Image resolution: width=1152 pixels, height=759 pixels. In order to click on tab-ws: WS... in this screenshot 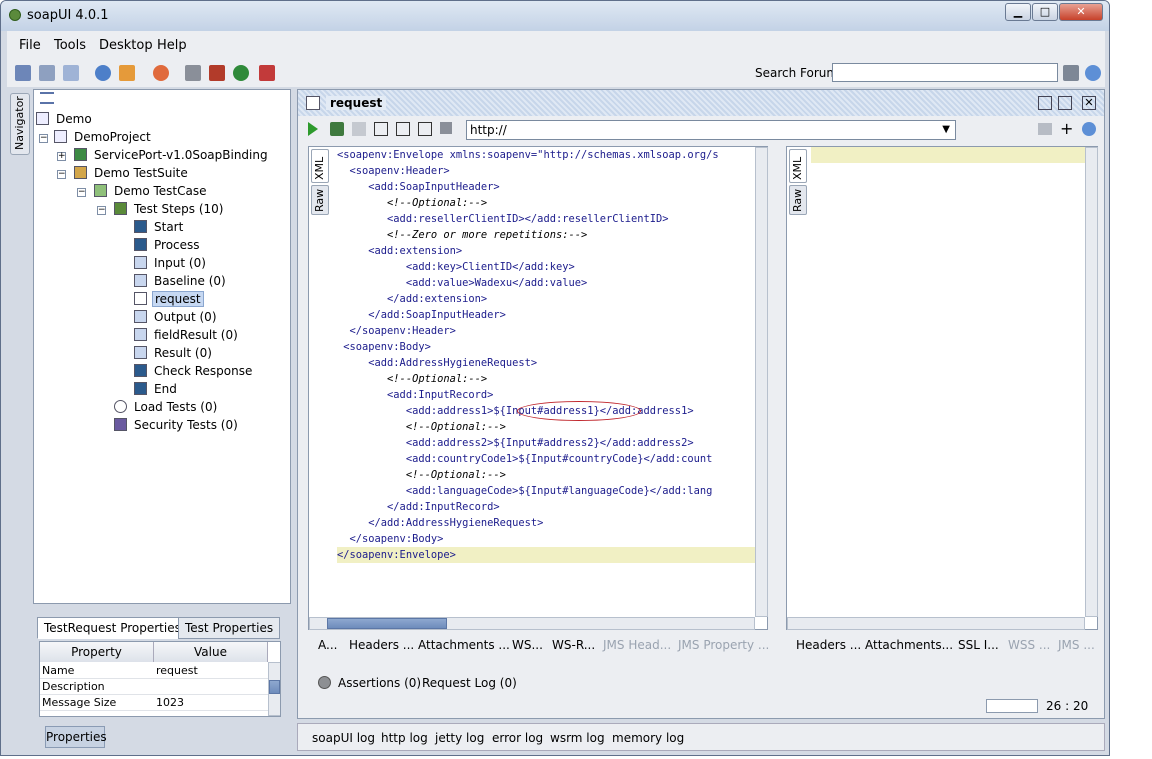, I will do `click(527, 645)`.